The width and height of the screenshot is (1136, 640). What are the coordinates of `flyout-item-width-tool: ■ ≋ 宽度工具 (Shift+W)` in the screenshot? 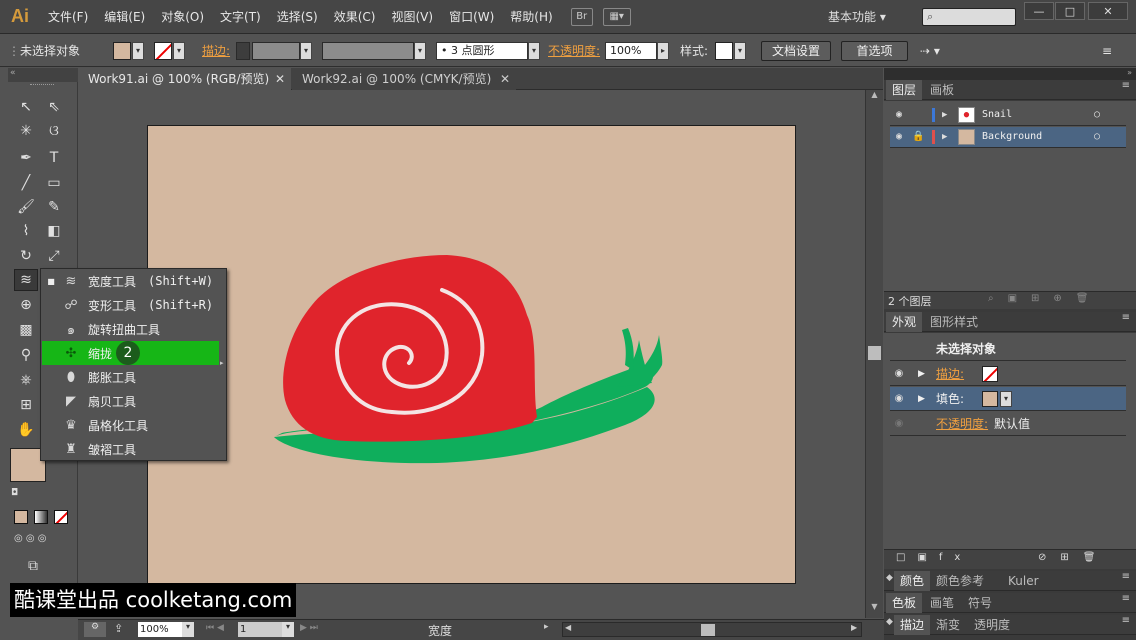 It's located at (130, 281).